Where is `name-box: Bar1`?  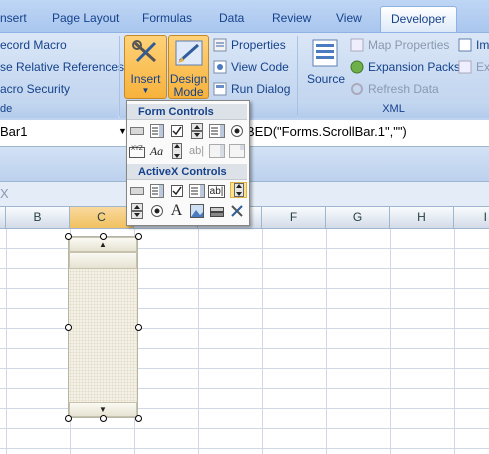 name-box: Bar1 is located at coordinates (61, 132).